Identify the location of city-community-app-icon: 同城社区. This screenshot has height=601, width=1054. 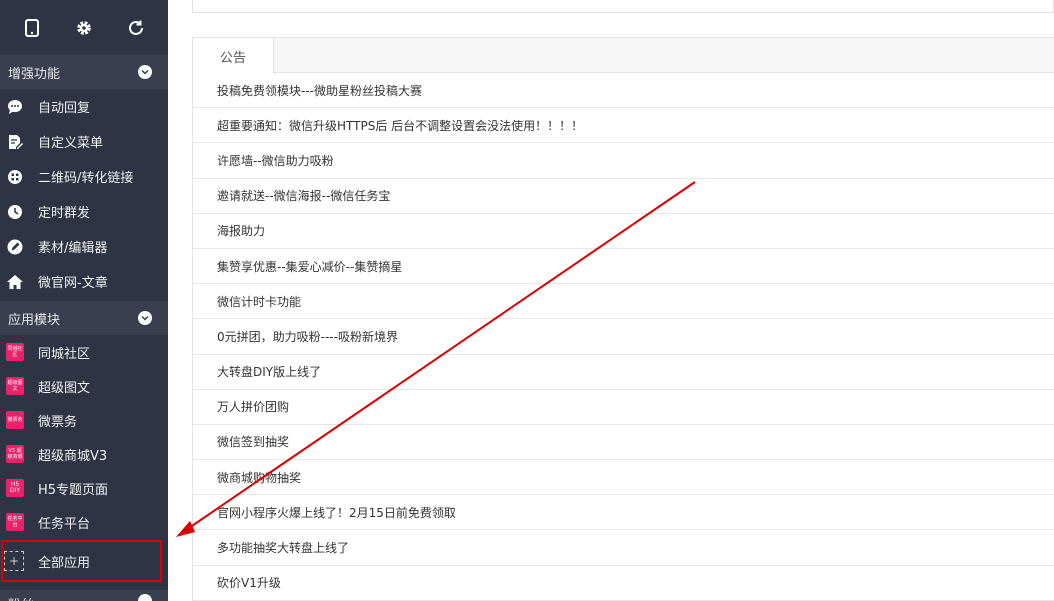
(15, 352).